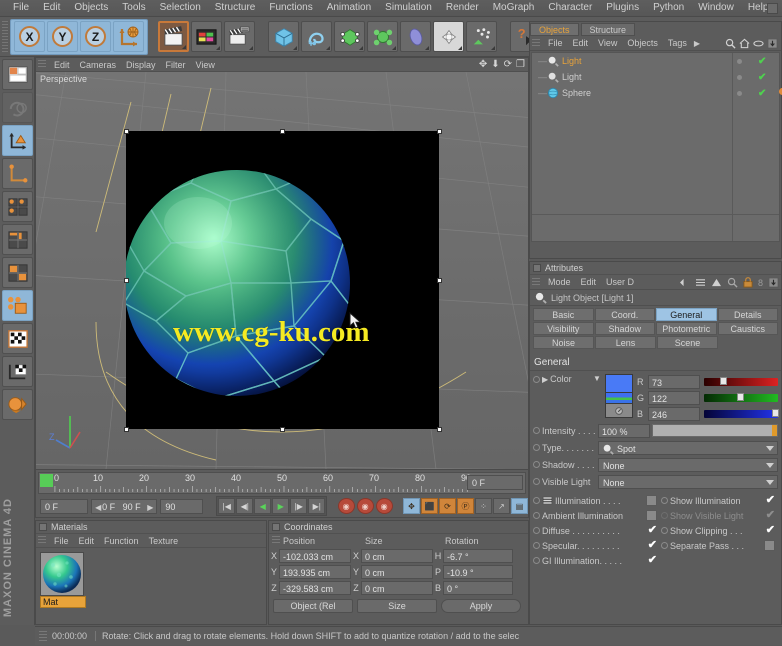  What do you see at coordinates (411, 506) in the screenshot?
I see `position-key-button: ✥` at bounding box center [411, 506].